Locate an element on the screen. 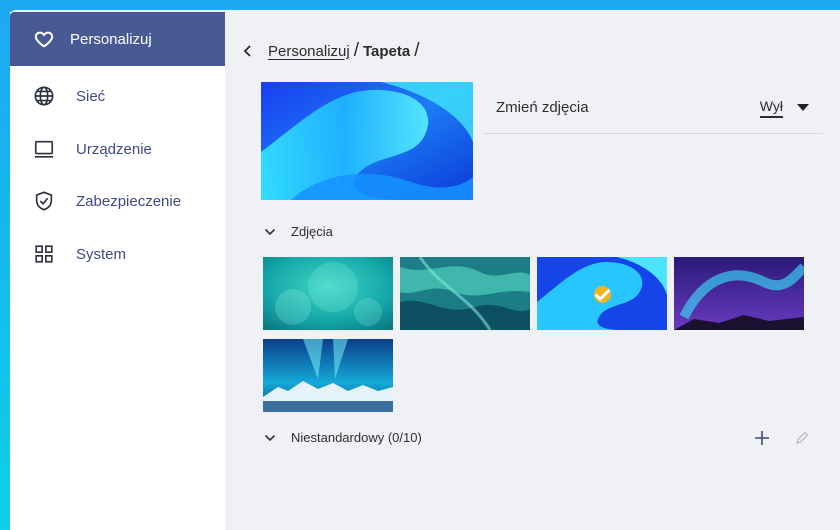 The width and height of the screenshot is (840, 530). sidebar-item-system: System is located at coordinates (117, 254).